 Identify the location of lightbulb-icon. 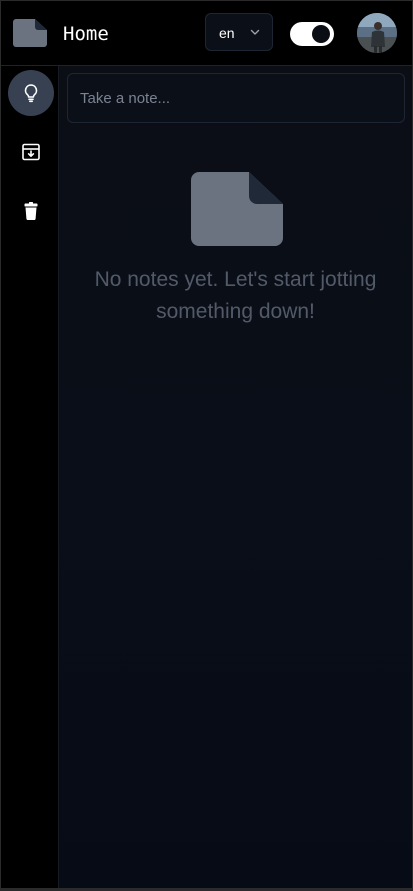
(31, 93).